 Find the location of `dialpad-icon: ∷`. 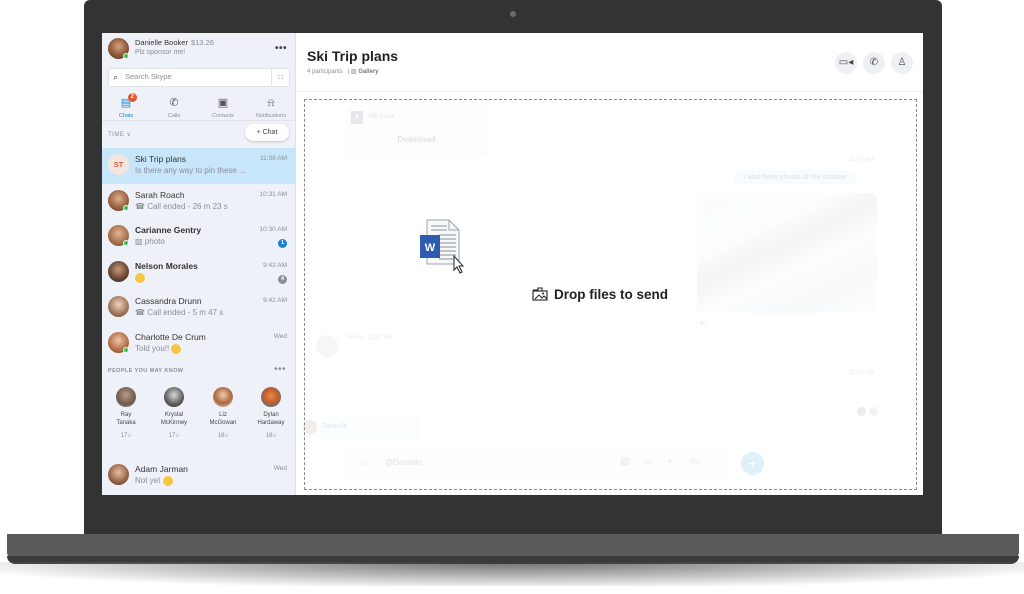

dialpad-icon: ∷ is located at coordinates (280, 77).